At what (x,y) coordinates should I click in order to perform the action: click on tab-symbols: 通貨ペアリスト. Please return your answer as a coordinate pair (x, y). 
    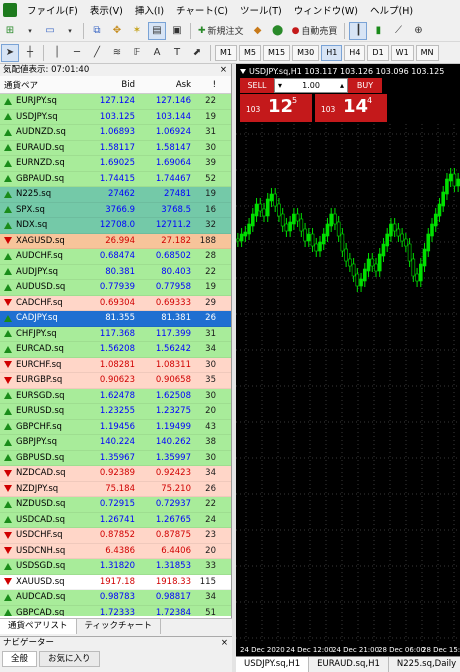
    Looking at the image, I should click on (38, 626).